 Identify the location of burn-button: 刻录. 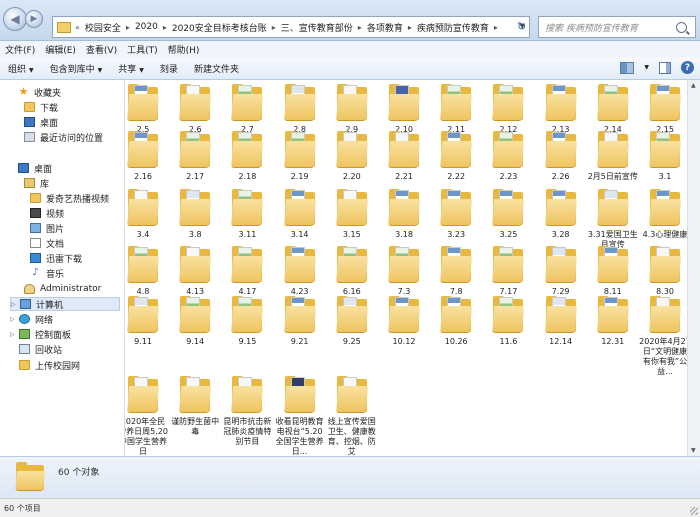
(169, 68).